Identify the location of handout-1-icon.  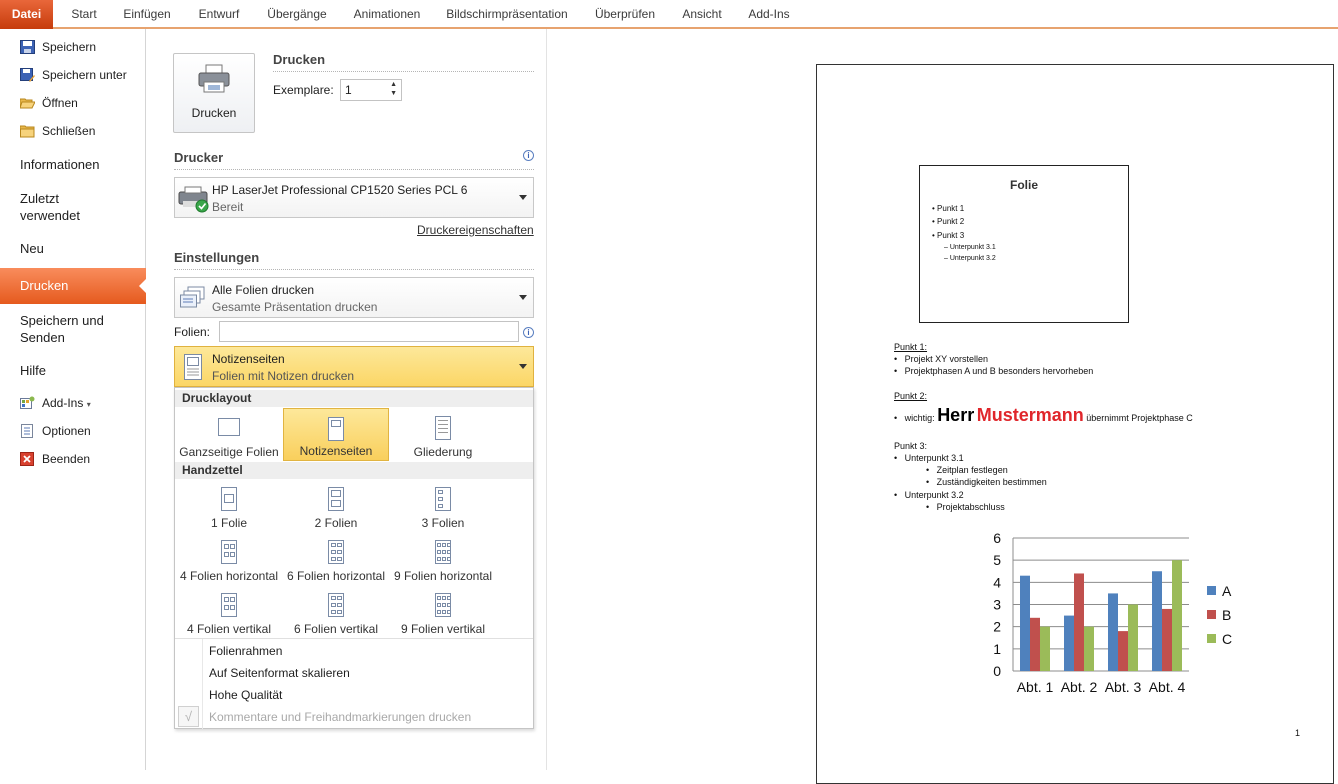
(229, 499).